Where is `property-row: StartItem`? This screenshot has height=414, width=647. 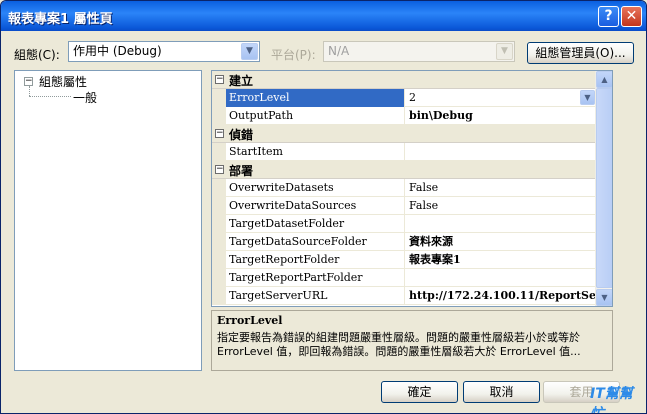 property-row: StartItem is located at coordinates (404, 152).